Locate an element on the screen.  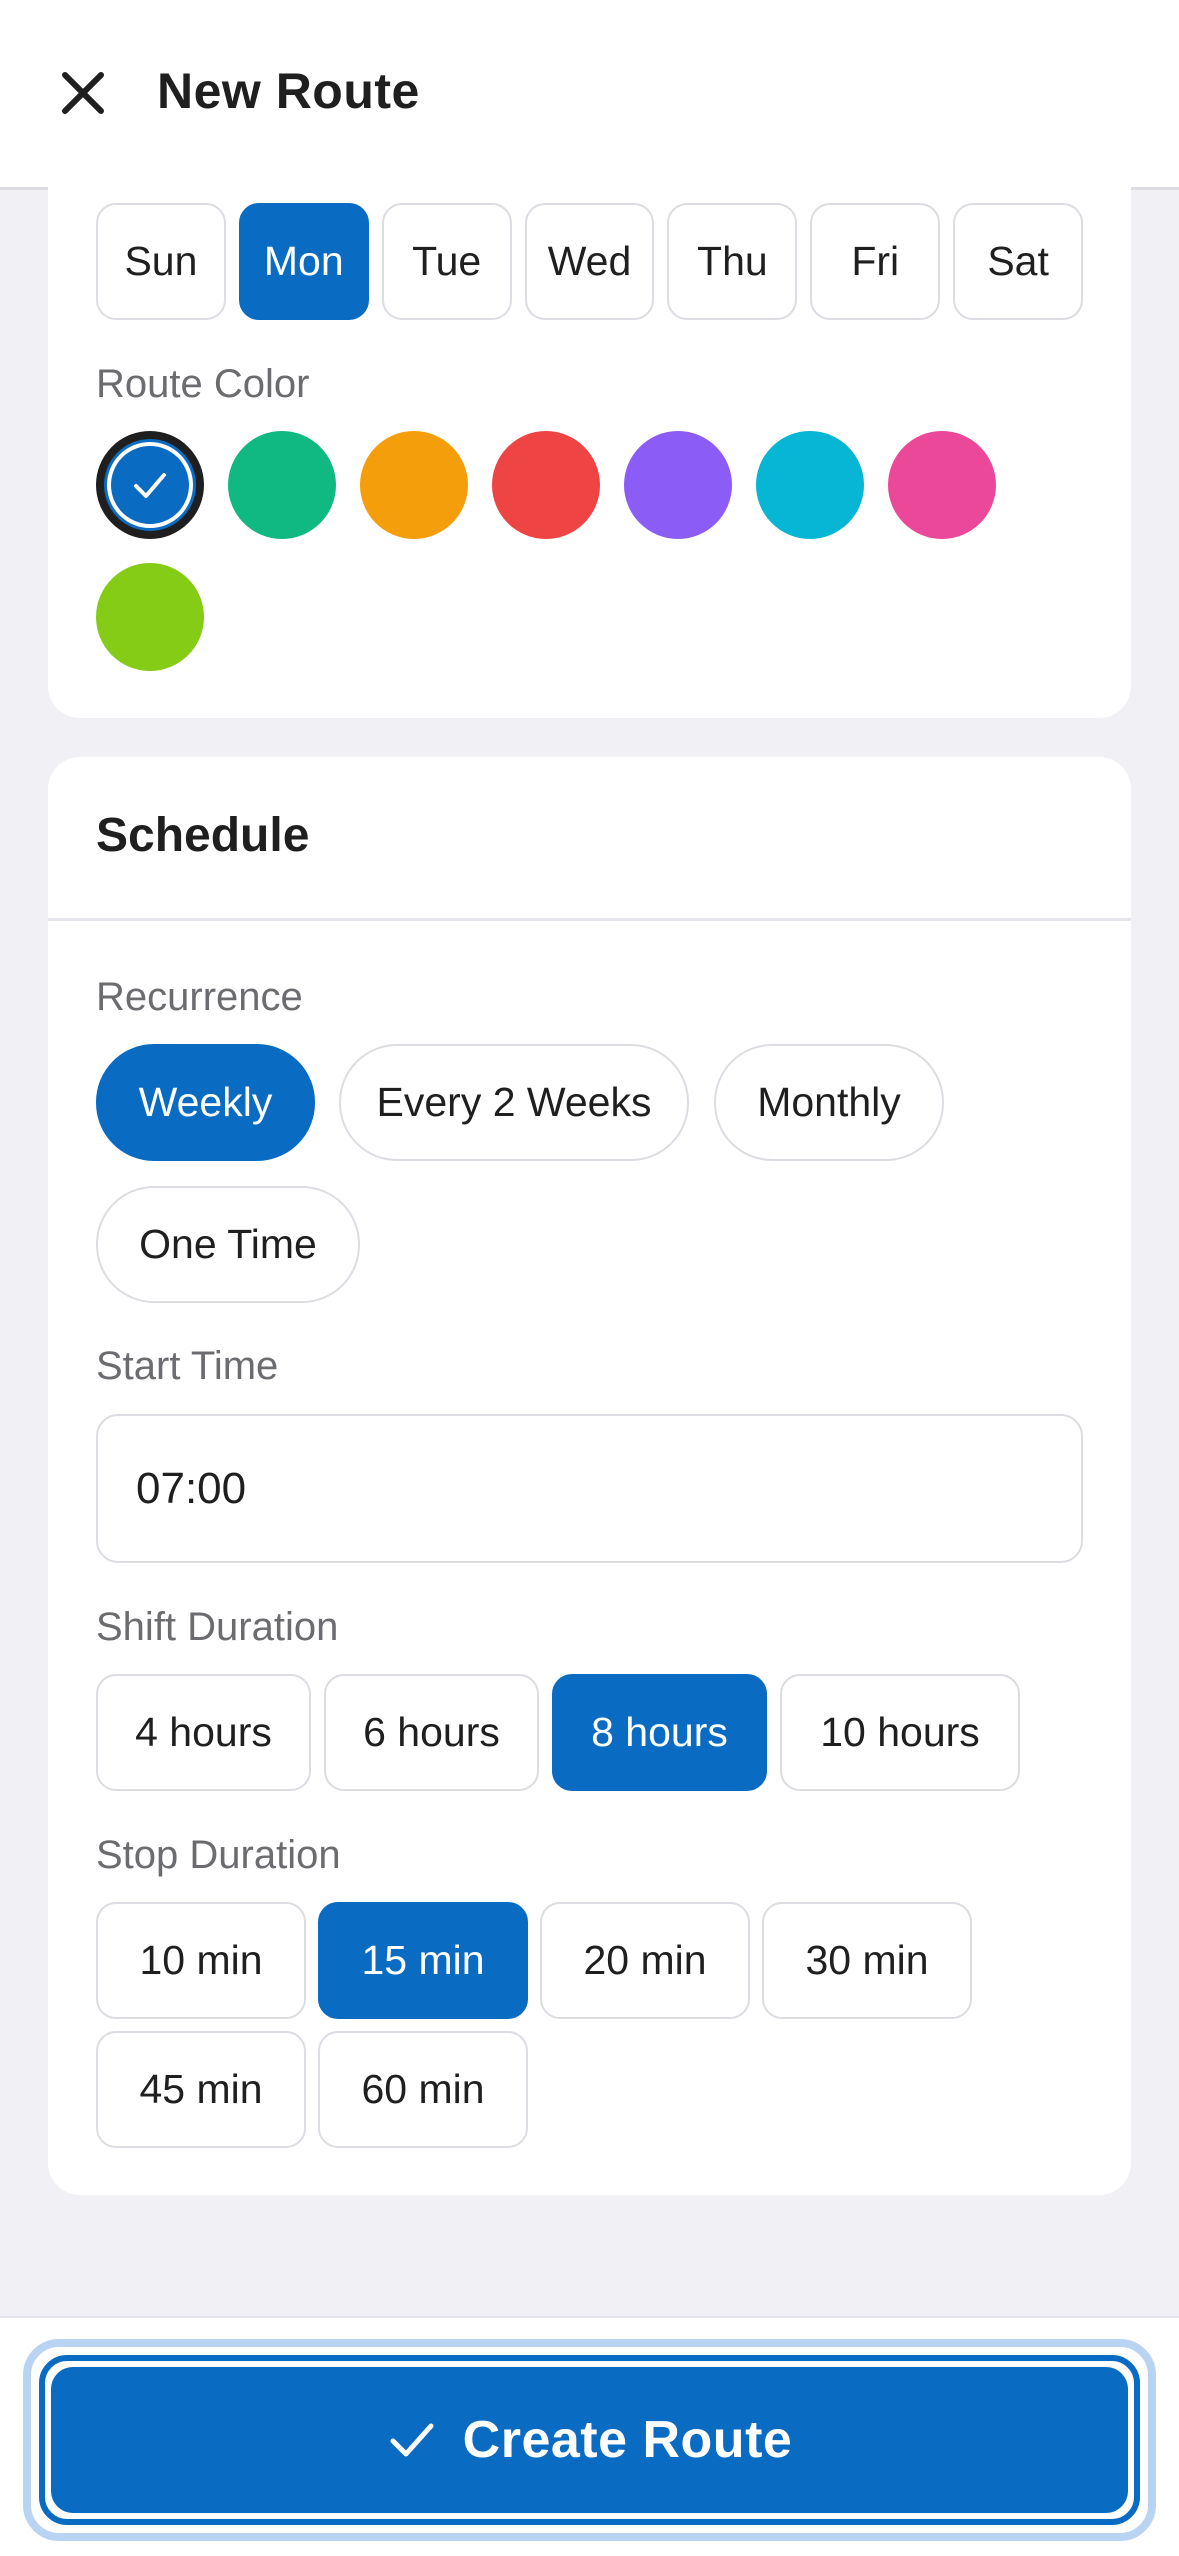
day-chip-tue: Tue is located at coordinates (446, 261).